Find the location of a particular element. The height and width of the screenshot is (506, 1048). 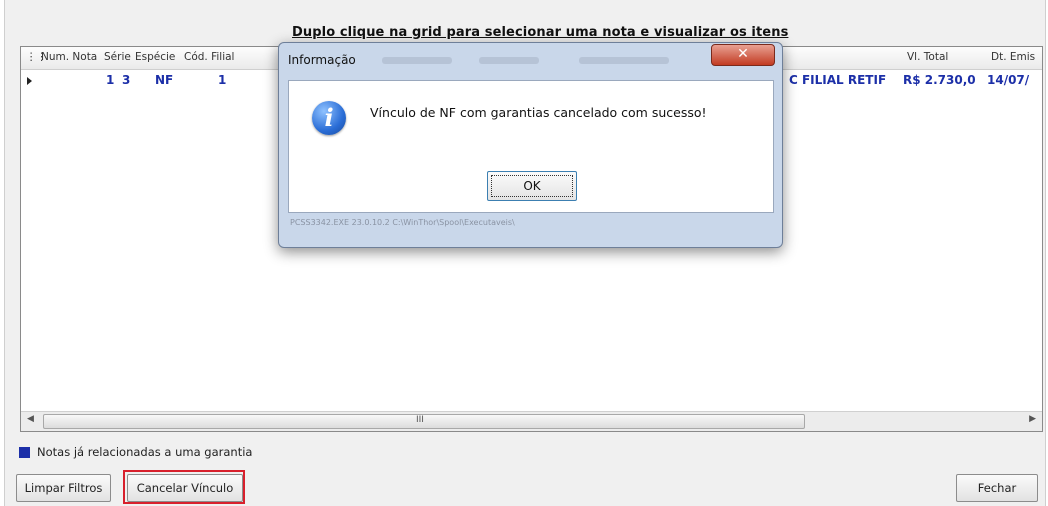

ok-button: OK is located at coordinates (532, 186).